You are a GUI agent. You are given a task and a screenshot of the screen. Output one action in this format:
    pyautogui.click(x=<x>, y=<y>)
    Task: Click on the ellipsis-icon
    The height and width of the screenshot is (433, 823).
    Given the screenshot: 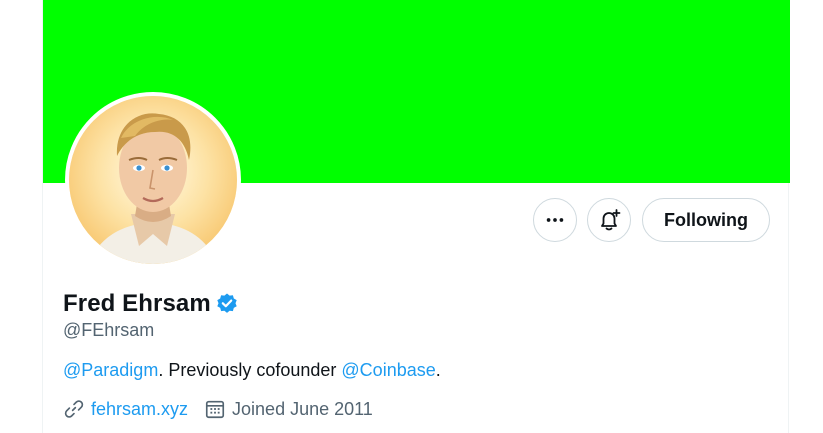 What is the action you would take?
    pyautogui.click(x=555, y=220)
    